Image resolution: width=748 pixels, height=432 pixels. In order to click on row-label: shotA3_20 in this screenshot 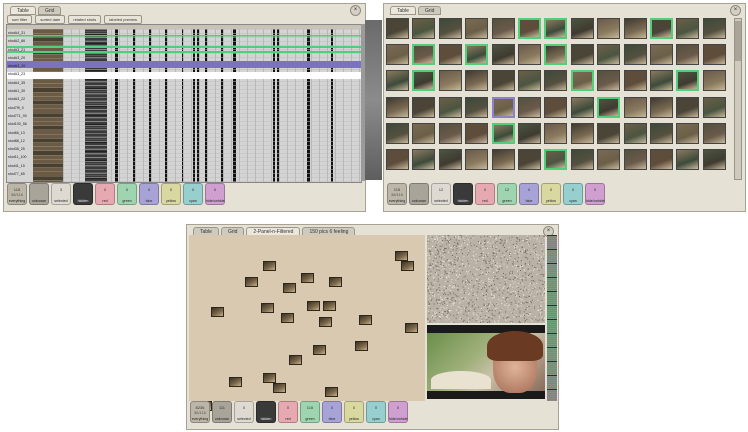, I will do `click(20, 58)`.